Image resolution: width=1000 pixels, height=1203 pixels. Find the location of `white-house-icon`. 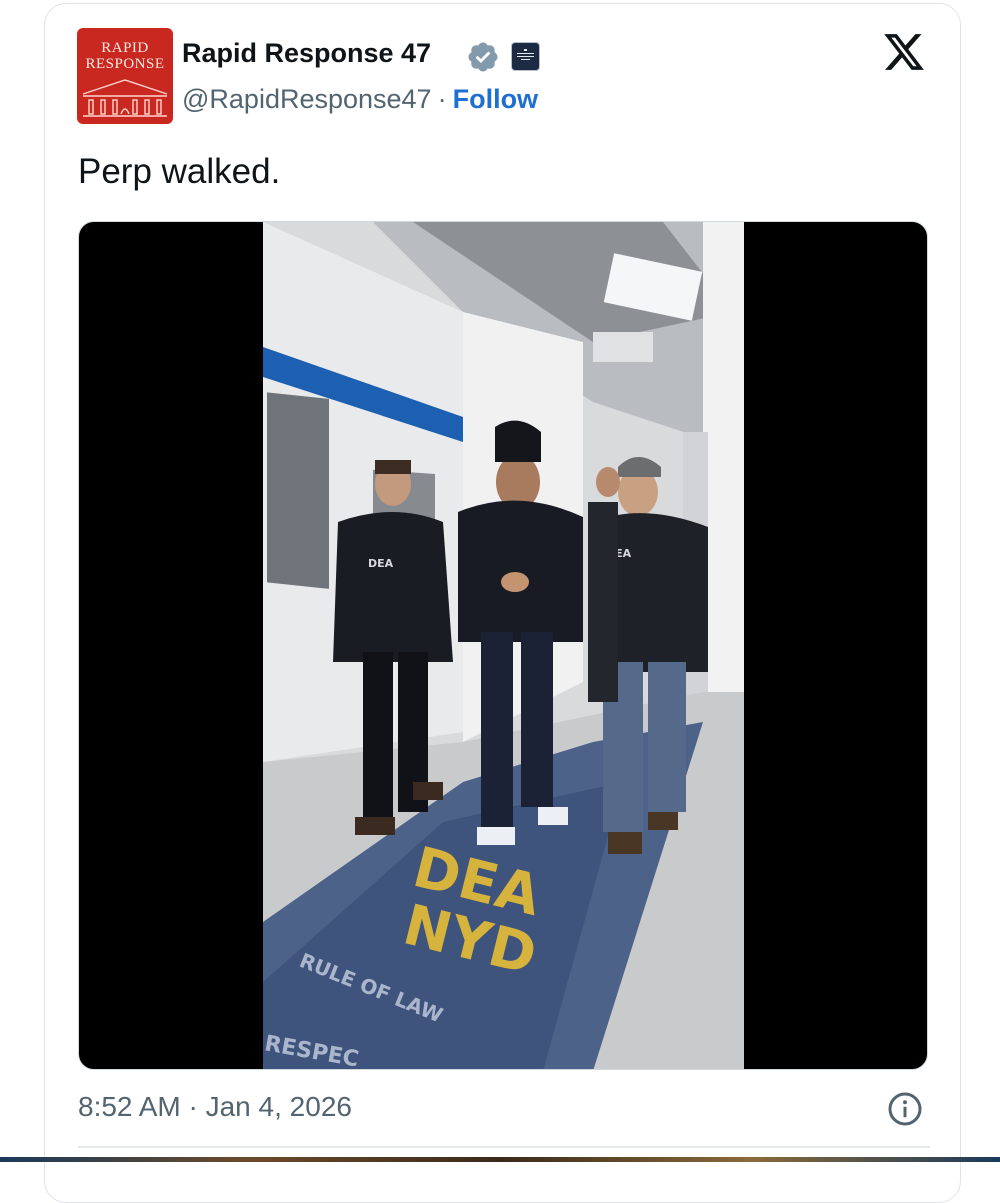

white-house-icon is located at coordinates (125, 98).